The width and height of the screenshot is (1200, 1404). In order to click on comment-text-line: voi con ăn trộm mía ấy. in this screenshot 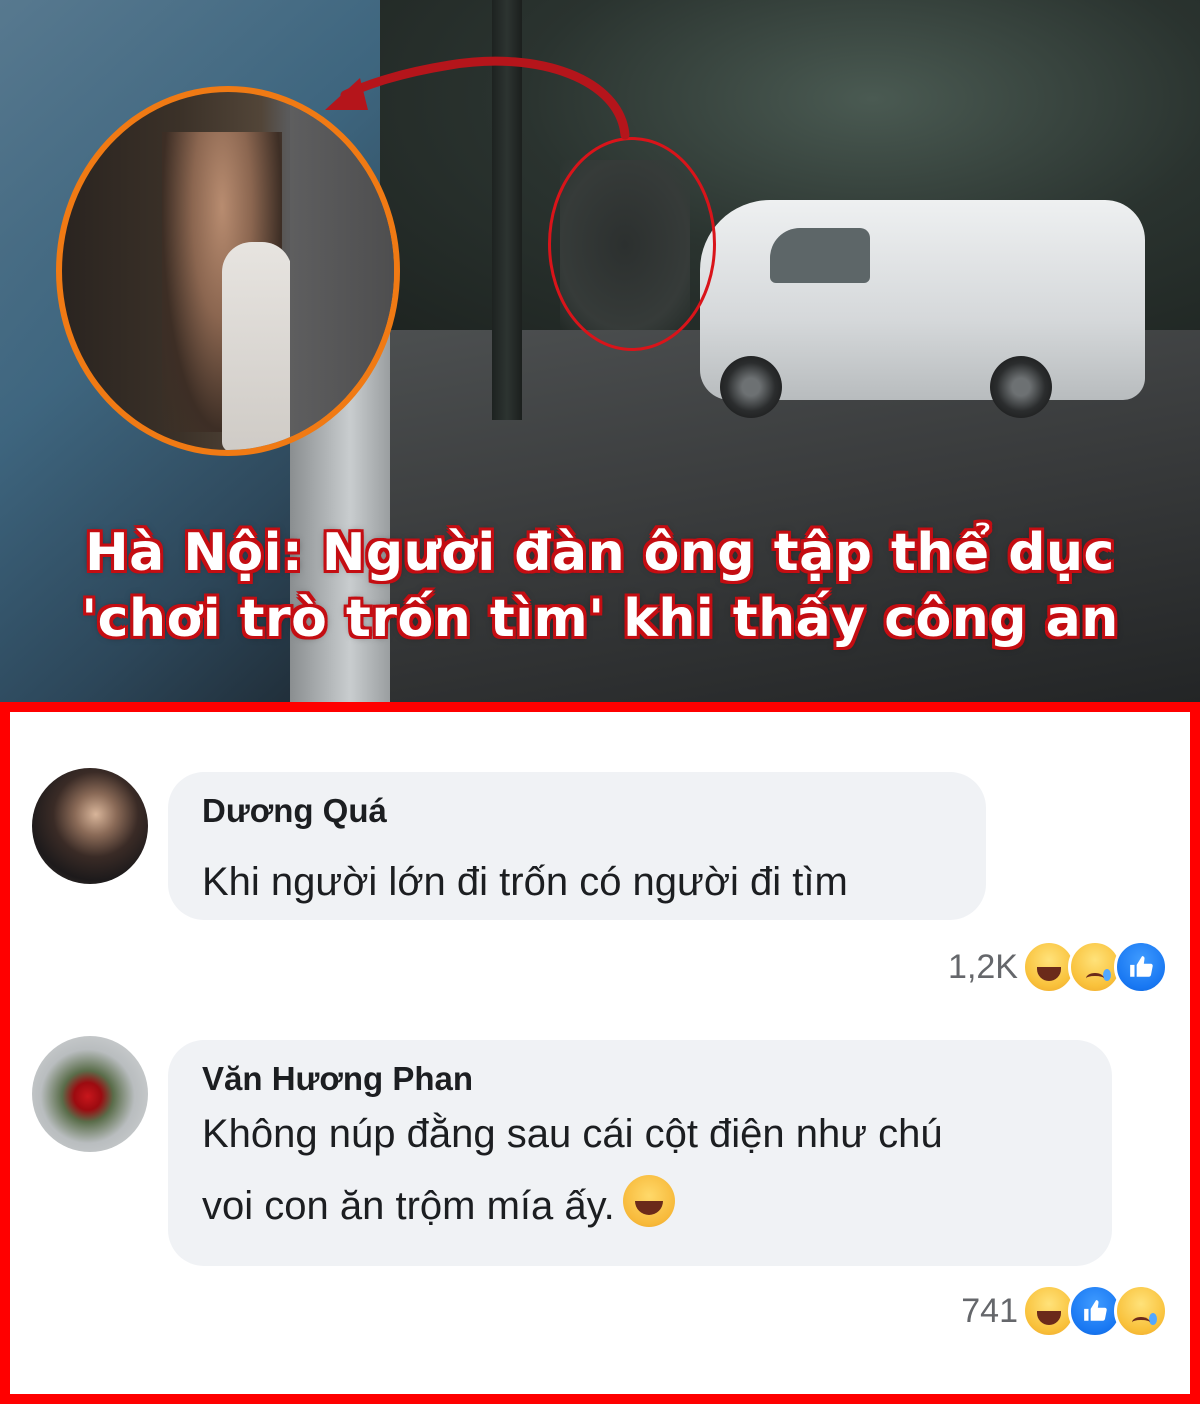, I will do `click(408, 1206)`.